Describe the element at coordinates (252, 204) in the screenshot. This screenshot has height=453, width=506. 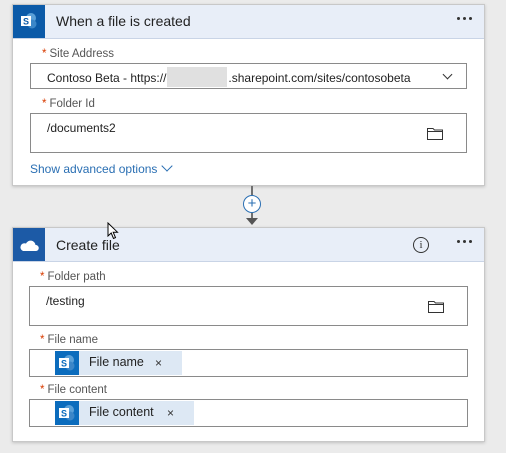
I see `add-step-button: +` at that location.